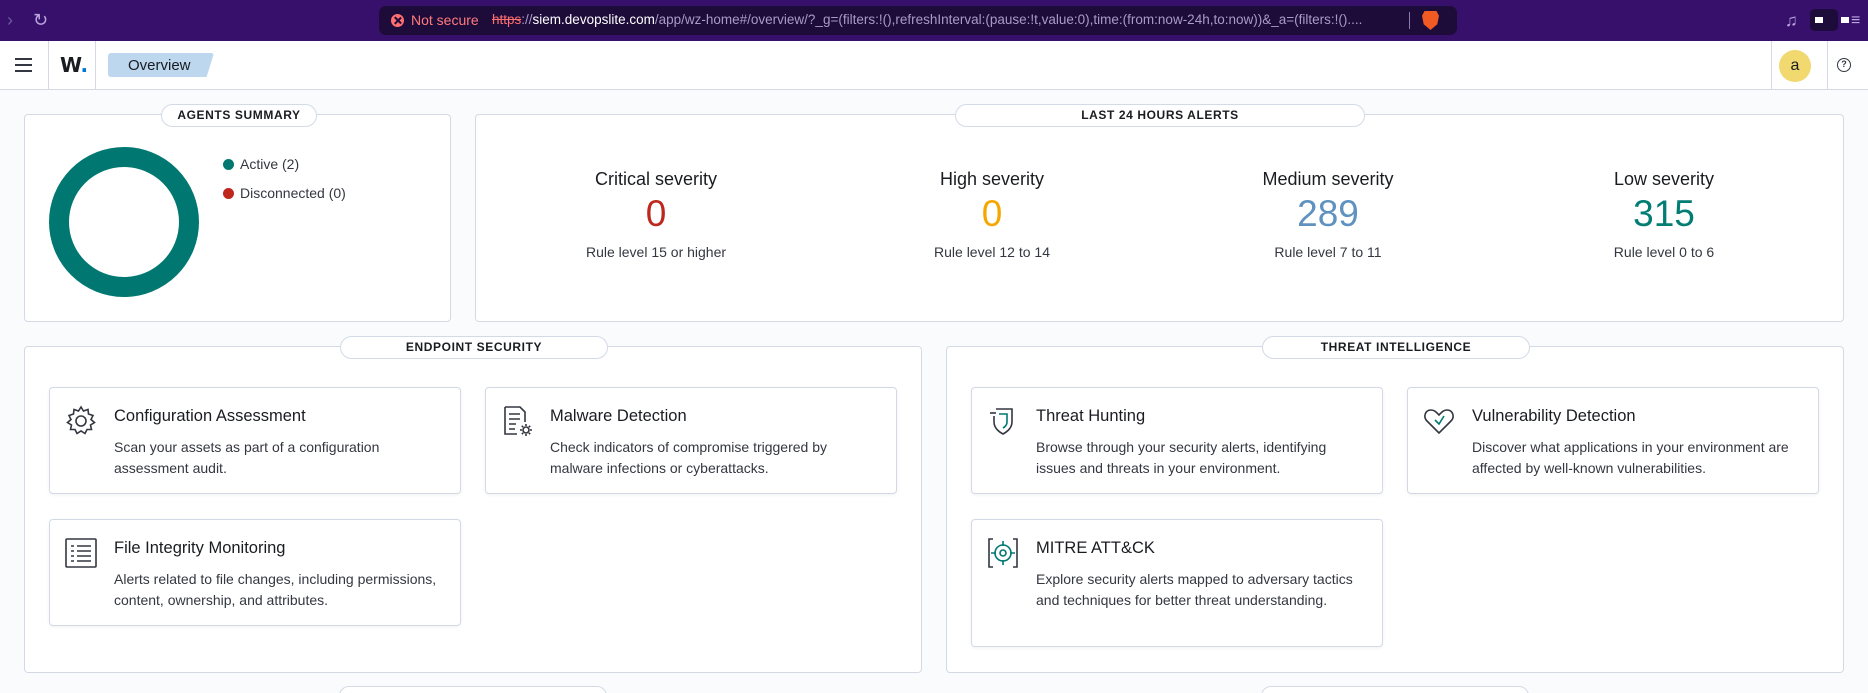 Image resolution: width=1868 pixels, height=693 pixels. I want to click on heart-icon, so click(1439, 422).